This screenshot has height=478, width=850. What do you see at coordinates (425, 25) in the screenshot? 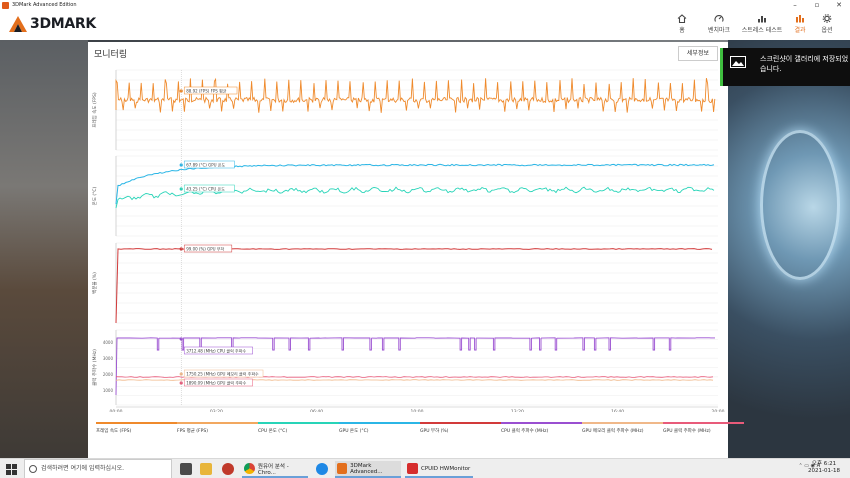
I see `app-header: 3DMARK 홈 벤치마크 스트레스 테스트 결과 옵션` at bounding box center [425, 25].